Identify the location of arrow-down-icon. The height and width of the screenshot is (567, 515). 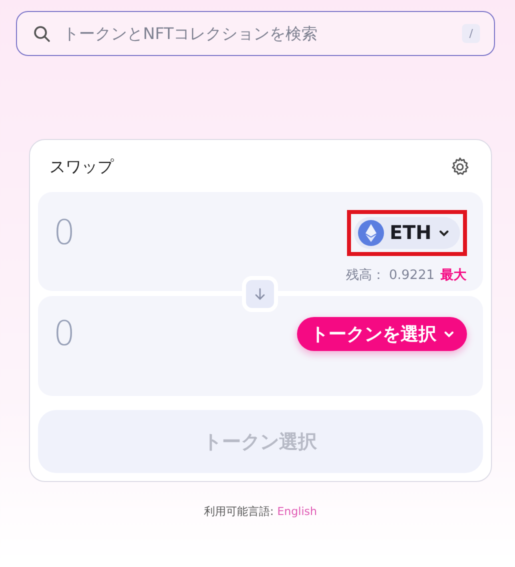
(260, 294).